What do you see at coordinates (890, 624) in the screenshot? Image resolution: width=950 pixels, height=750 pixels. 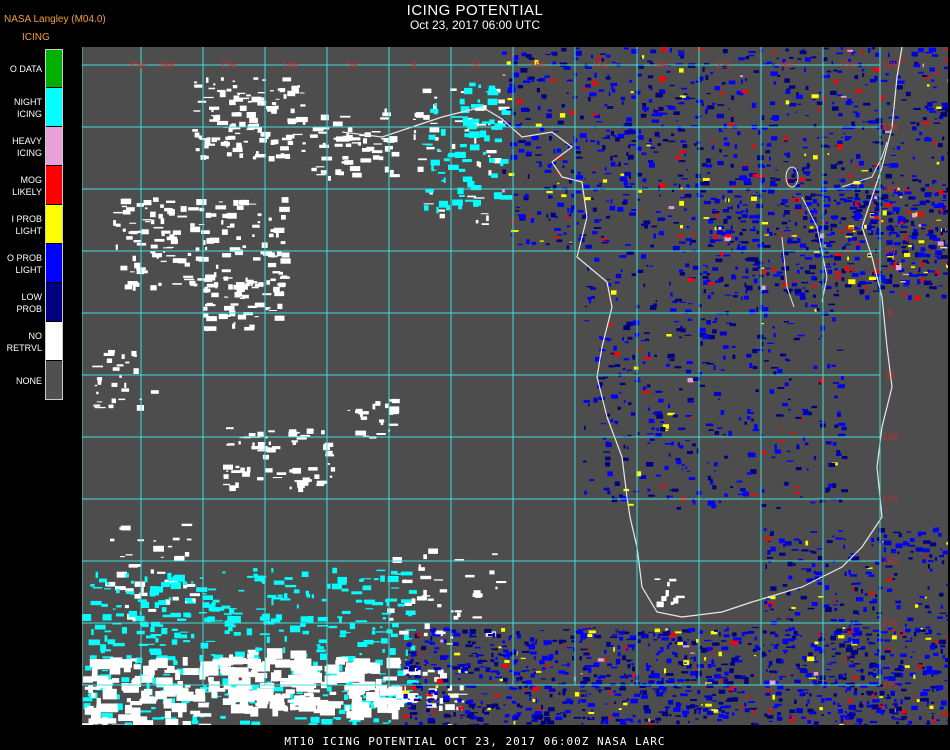 I see `latitude-label: 25S` at bounding box center [890, 624].